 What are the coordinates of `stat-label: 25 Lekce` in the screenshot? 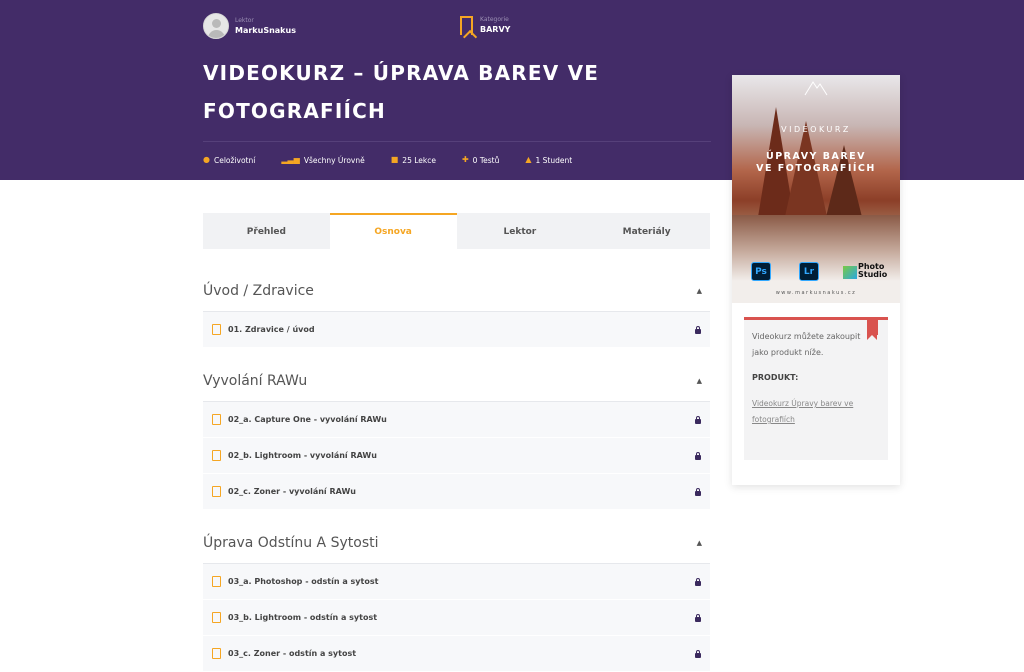 It's located at (419, 160).